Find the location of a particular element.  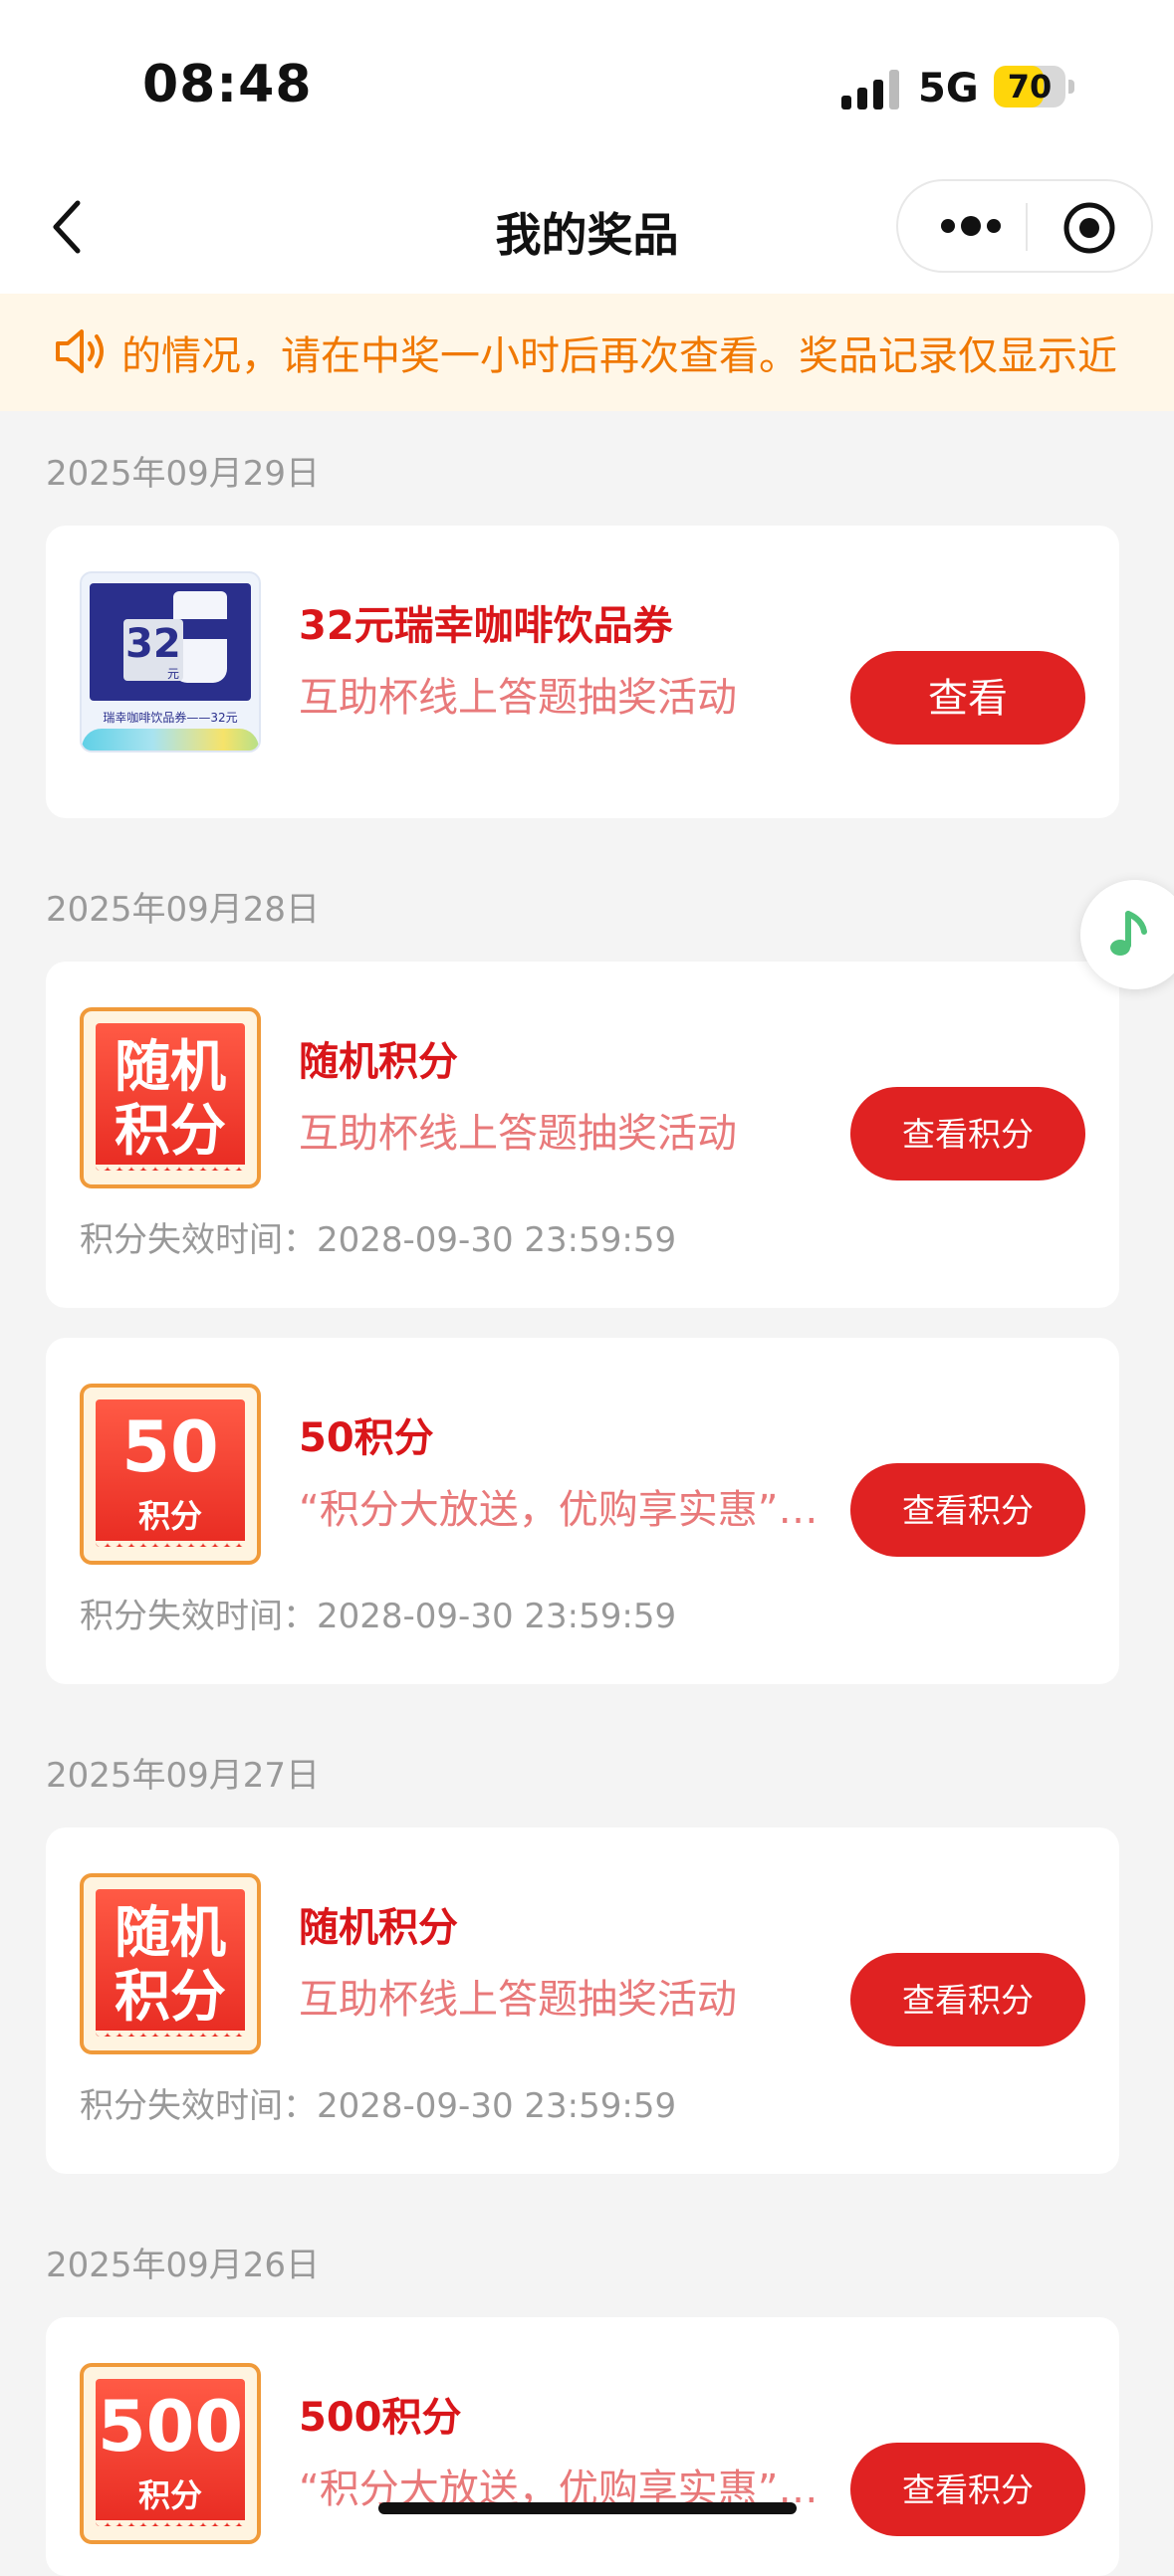

date-label: 2025年09月29日 is located at coordinates (183, 474).